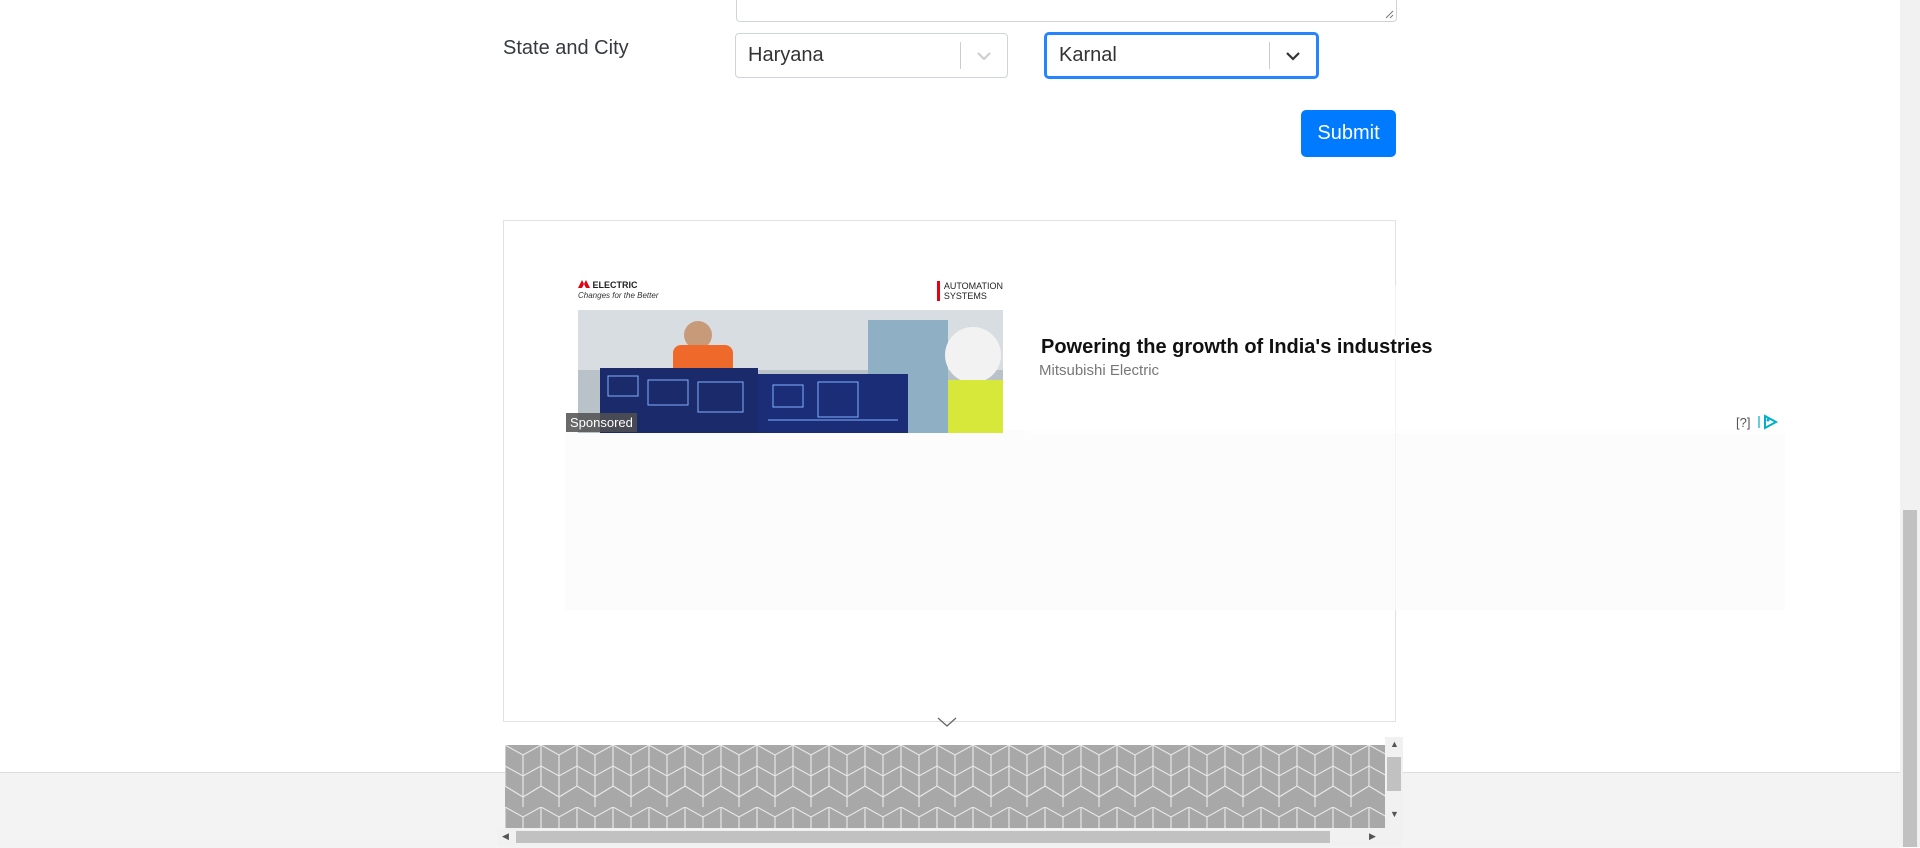 This screenshot has height=848, width=1920. Describe the element at coordinates (505, 836) in the screenshot. I see `scroll-left-arrow-icon: ◀` at that location.